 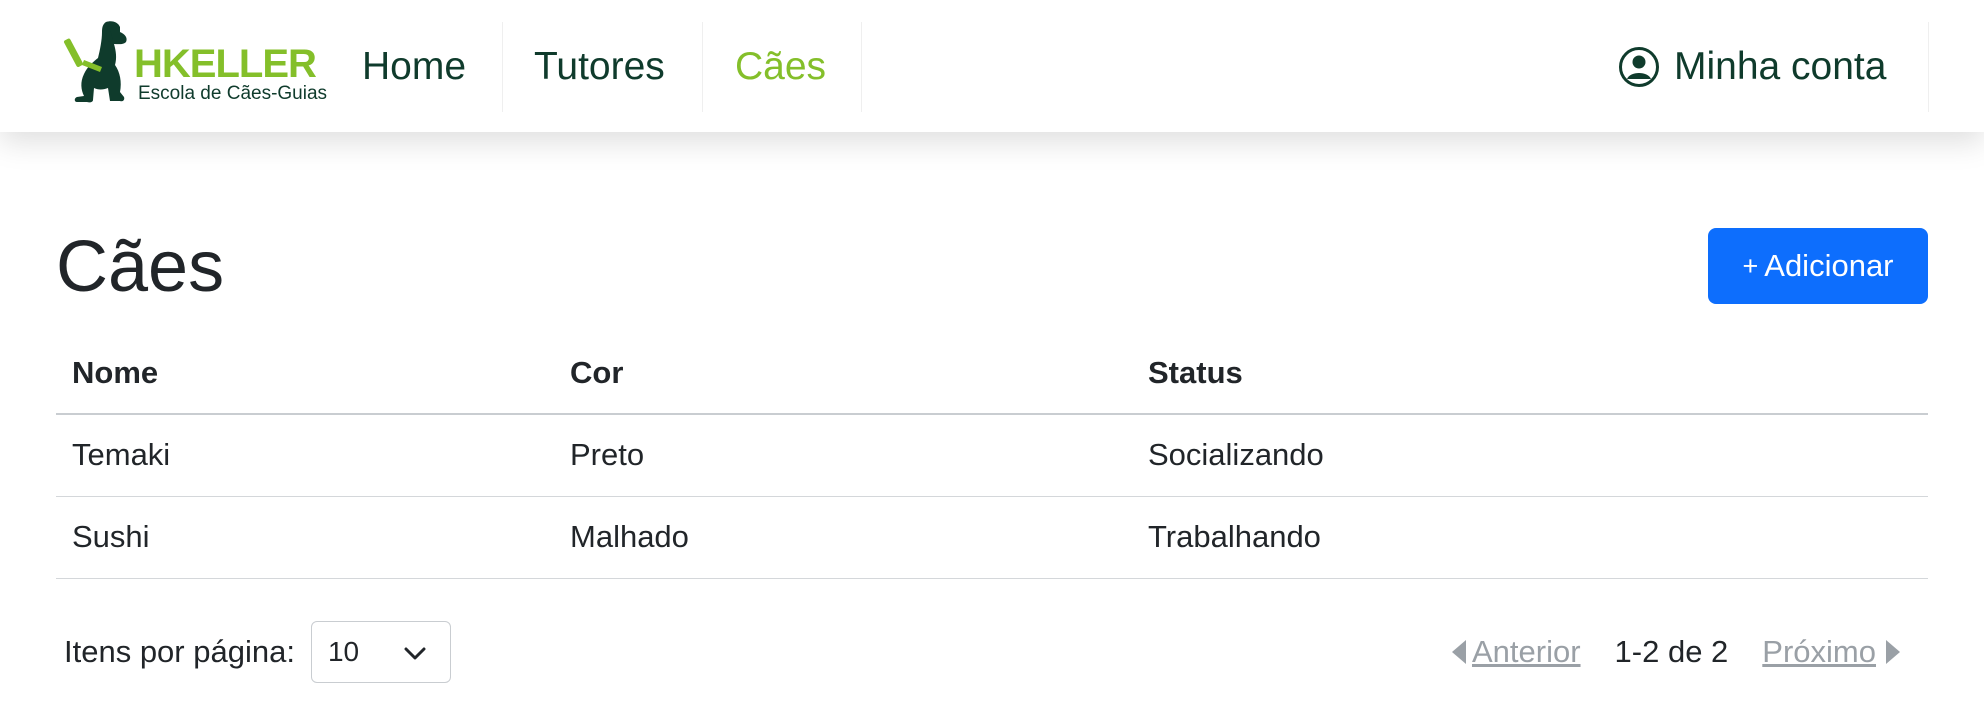 I want to click on nav-item-home: Home, so click(x=414, y=67).